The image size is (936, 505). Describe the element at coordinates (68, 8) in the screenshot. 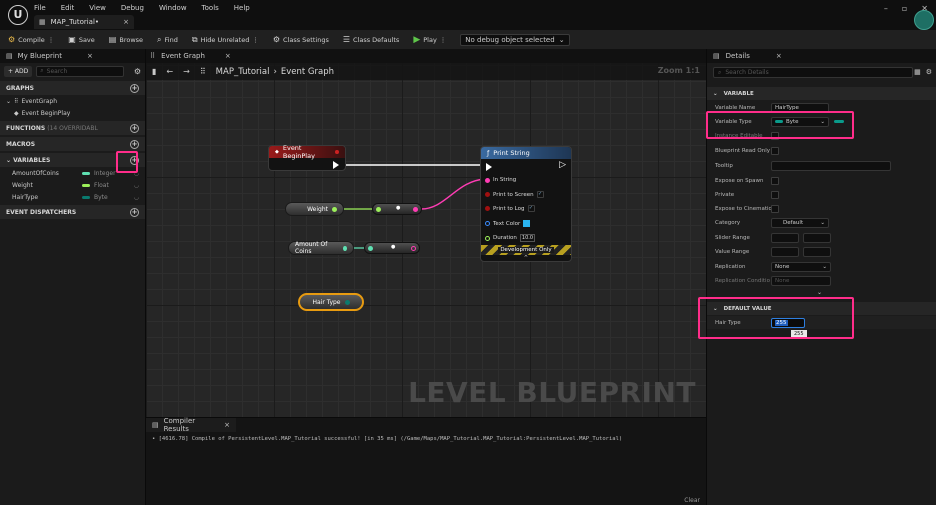

I see `menu-edit: Edit` at that location.